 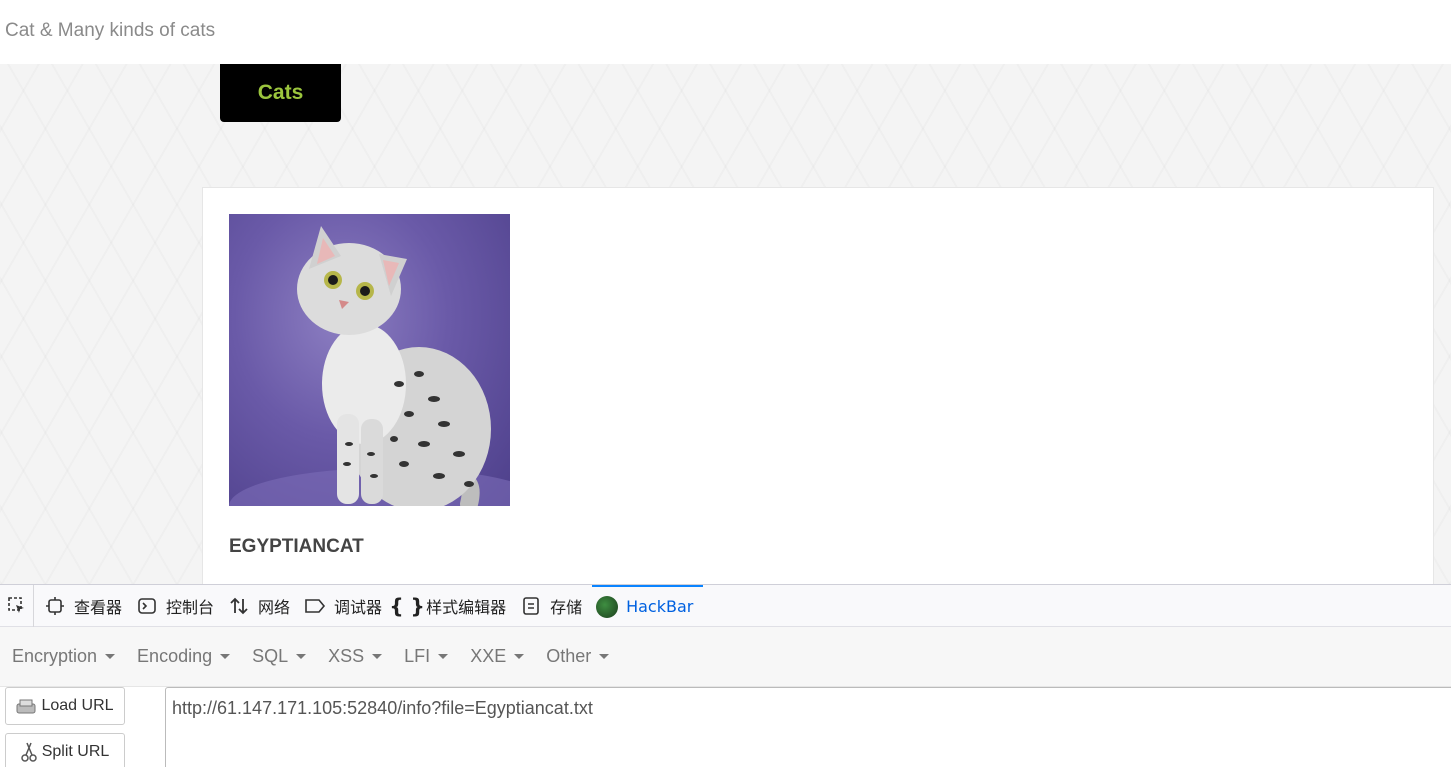 I want to click on tab-inspector-label: 查看器, so click(x=98, y=607).